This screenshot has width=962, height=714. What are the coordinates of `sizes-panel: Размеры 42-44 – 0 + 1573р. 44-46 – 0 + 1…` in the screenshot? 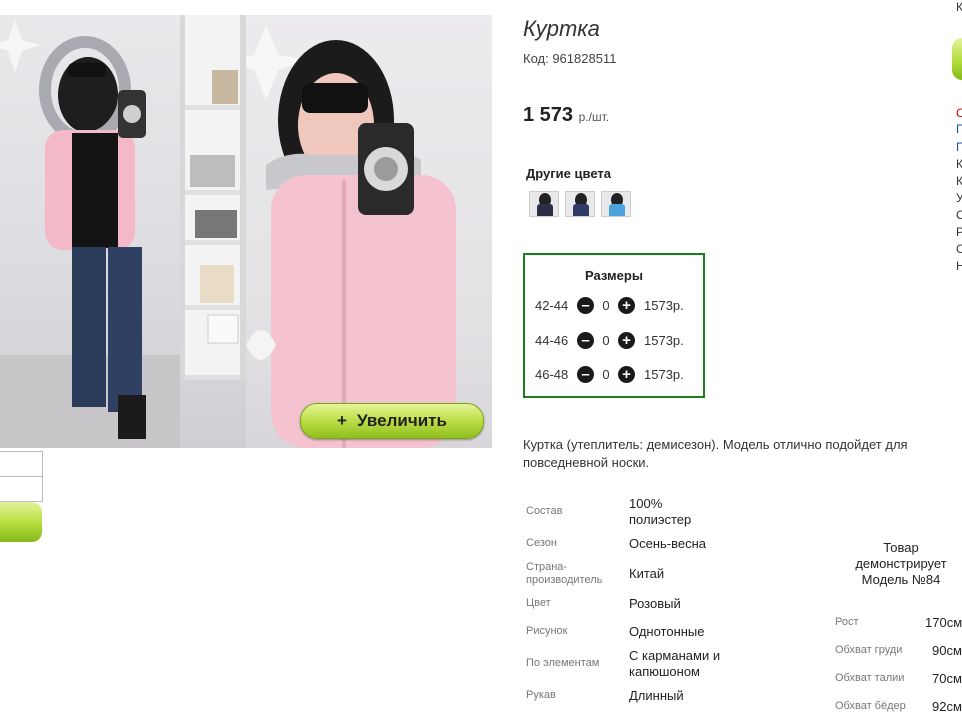 It's located at (614, 325).